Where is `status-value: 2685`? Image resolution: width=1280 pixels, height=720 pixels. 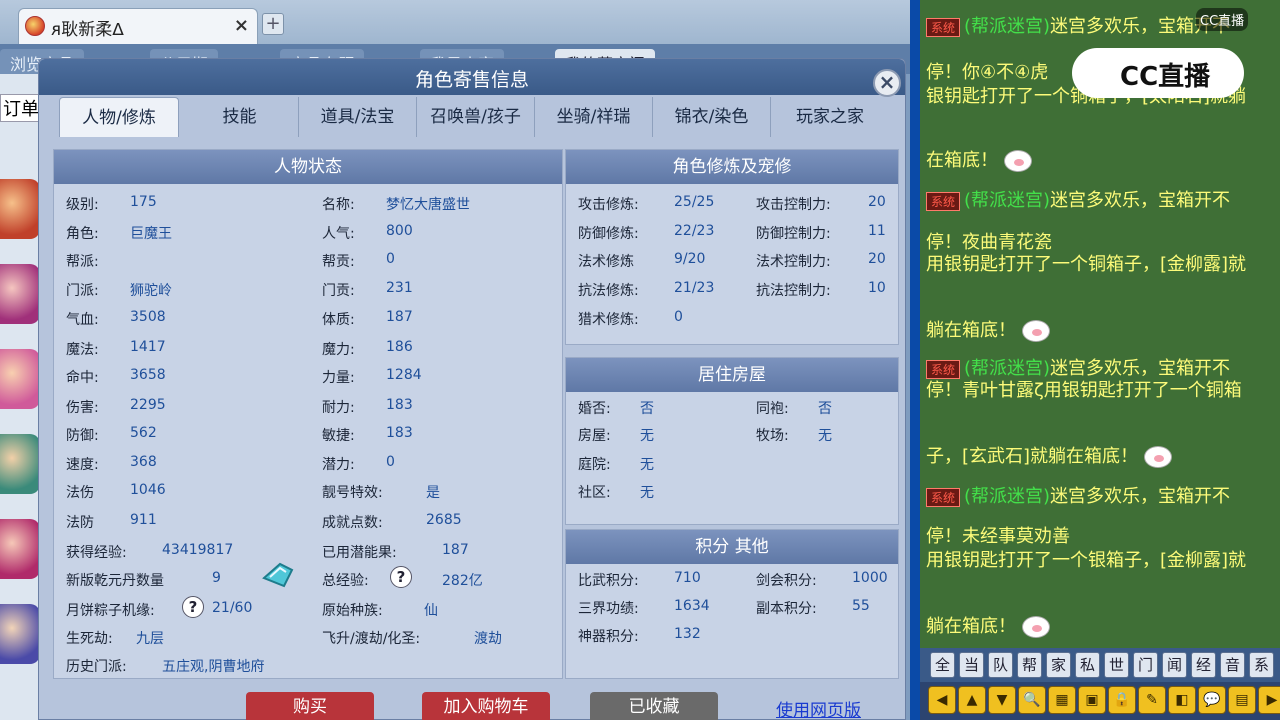 status-value: 2685 is located at coordinates (444, 520).